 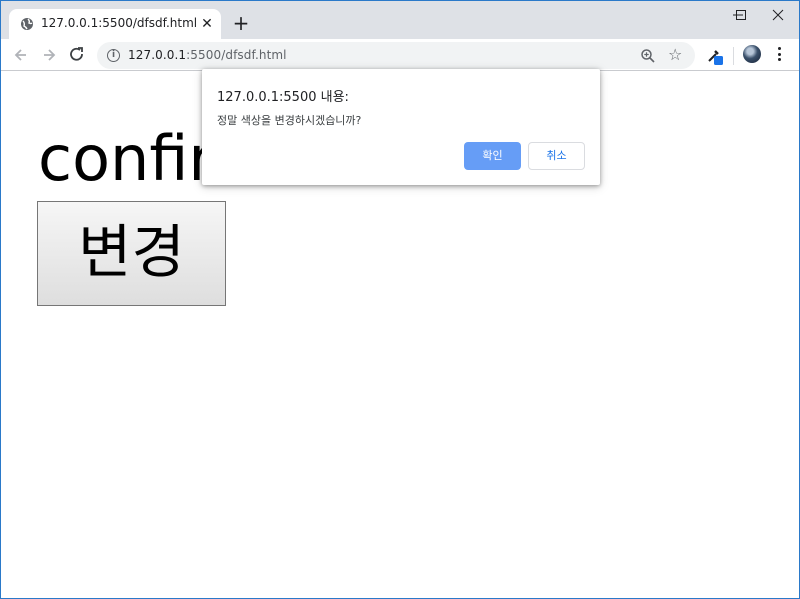 What do you see at coordinates (236, 55) in the screenshot?
I see `url-path: :5500/dfsdf.html` at bounding box center [236, 55].